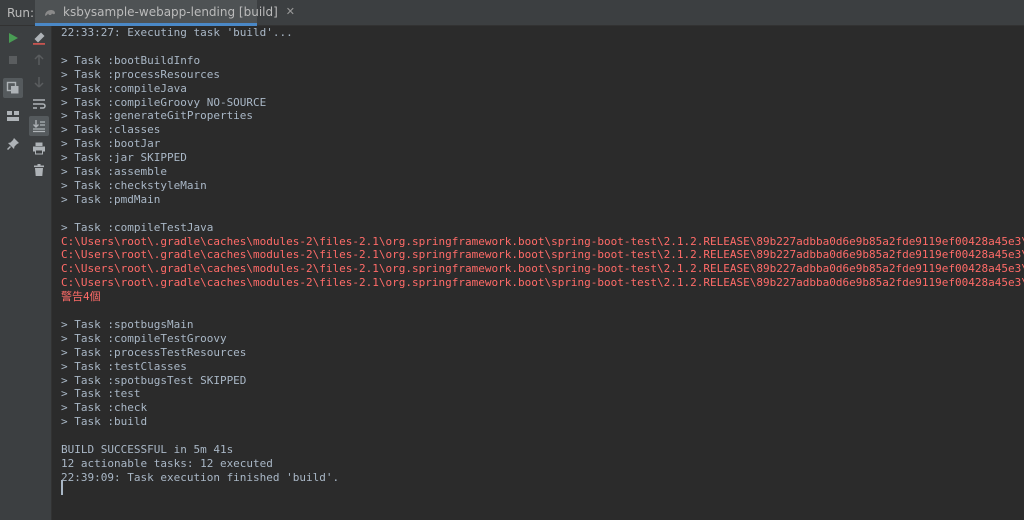 This screenshot has width=1024, height=520. Describe the element at coordinates (154, 352) in the screenshot. I see `console-line: > Task :processTestResources` at that location.